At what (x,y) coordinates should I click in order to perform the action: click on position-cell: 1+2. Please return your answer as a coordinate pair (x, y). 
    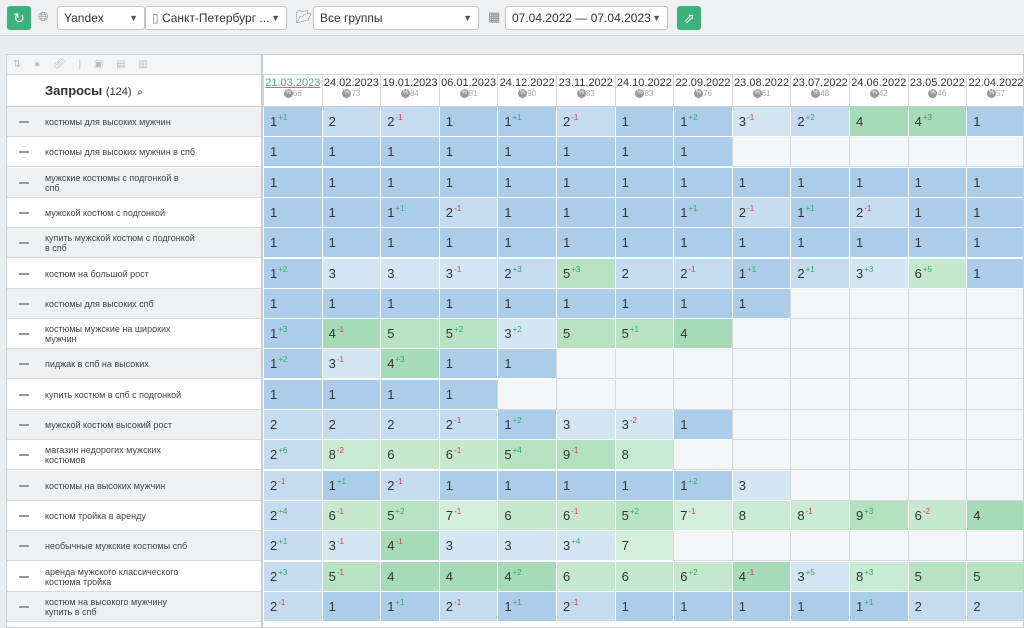
    Looking at the image, I should click on (292, 273).